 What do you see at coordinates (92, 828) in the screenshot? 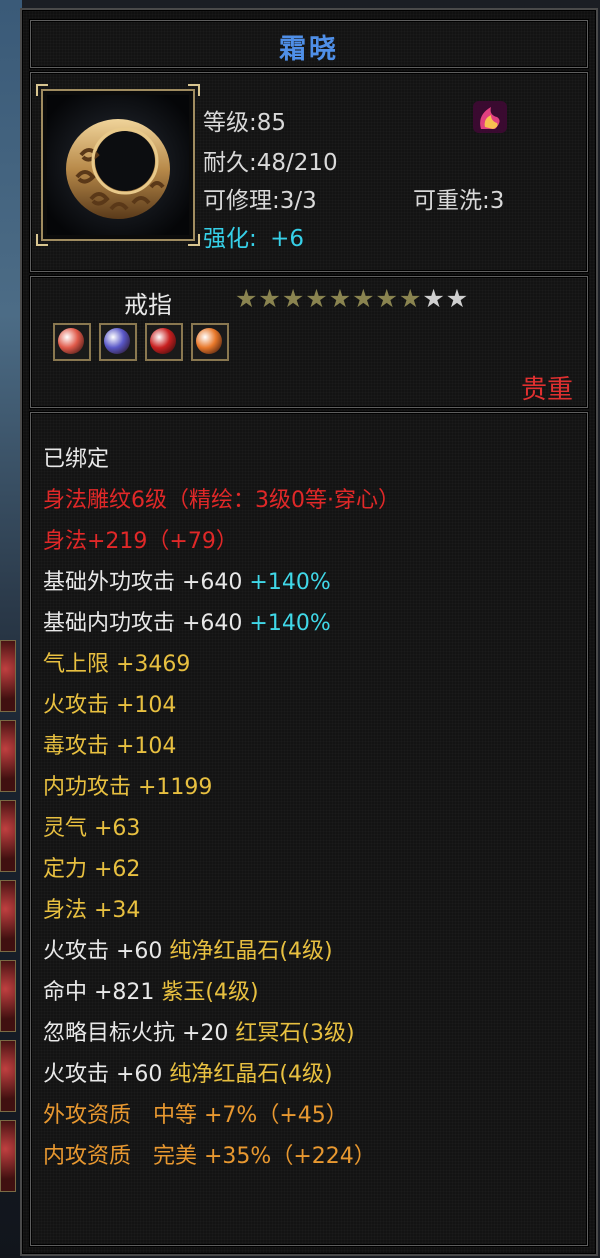
I see `attribute-text: 灵气 +63` at bounding box center [92, 828].